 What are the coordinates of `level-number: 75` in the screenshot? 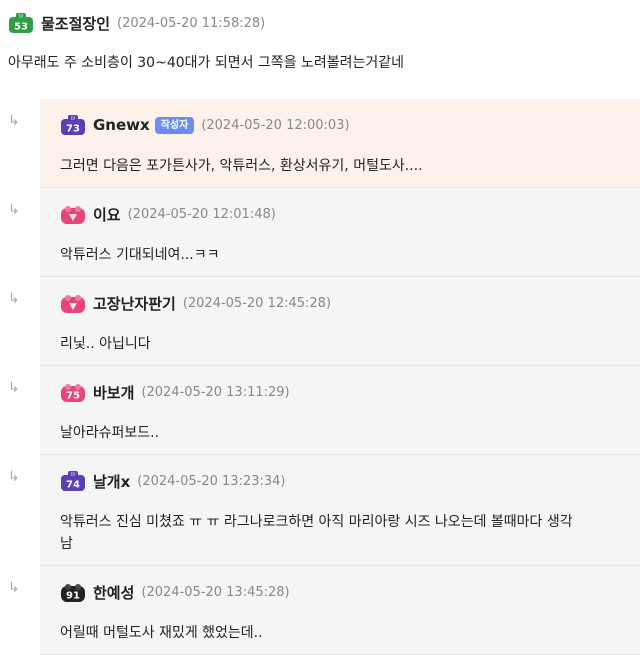 It's located at (73, 396).